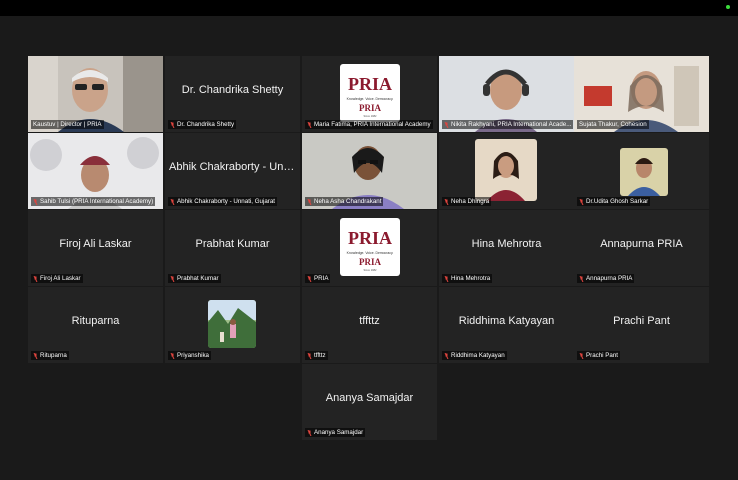 The width and height of the screenshot is (738, 480). I want to click on participant-tile-ananya: Ananya Samajdar Ananya Samajdar, so click(369, 402).